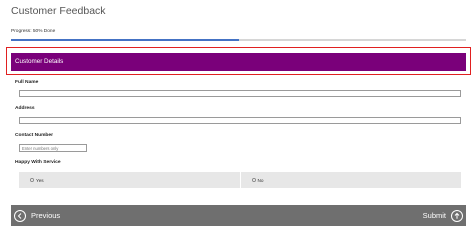 The width and height of the screenshot is (474, 240). I want to click on radio-label-no: No, so click(260, 180).